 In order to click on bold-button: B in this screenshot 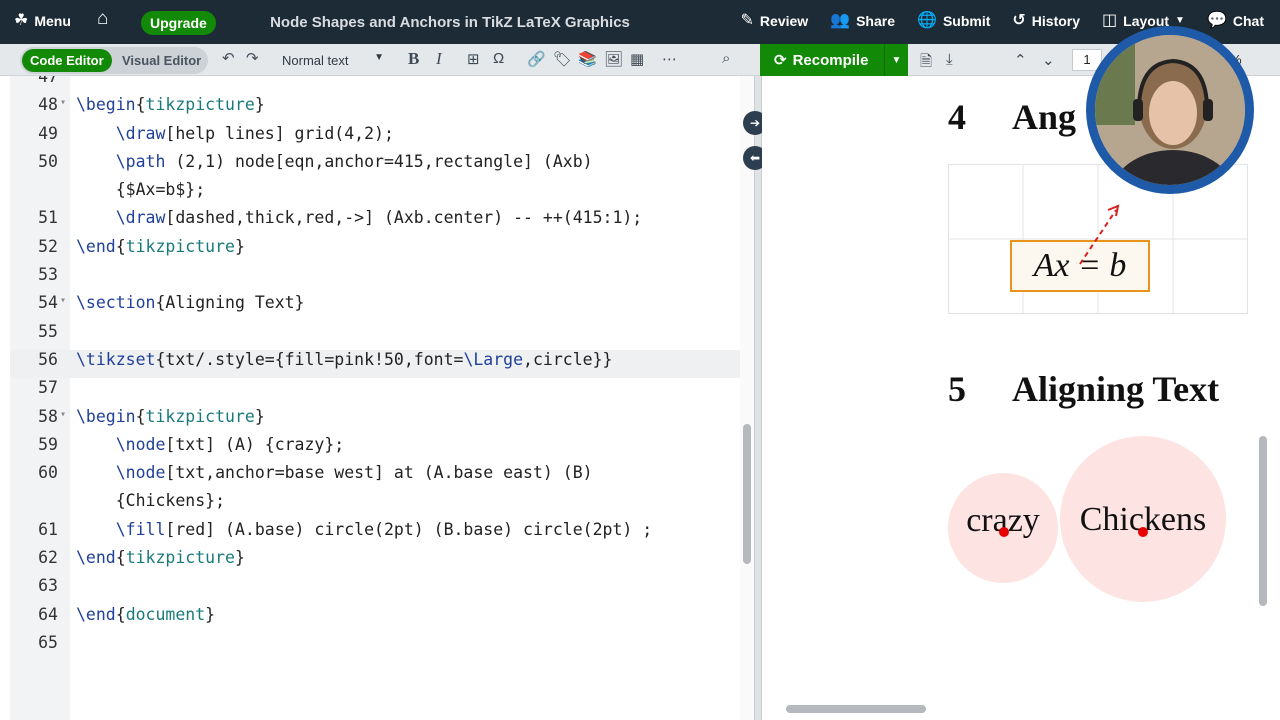, I will do `click(413, 59)`.